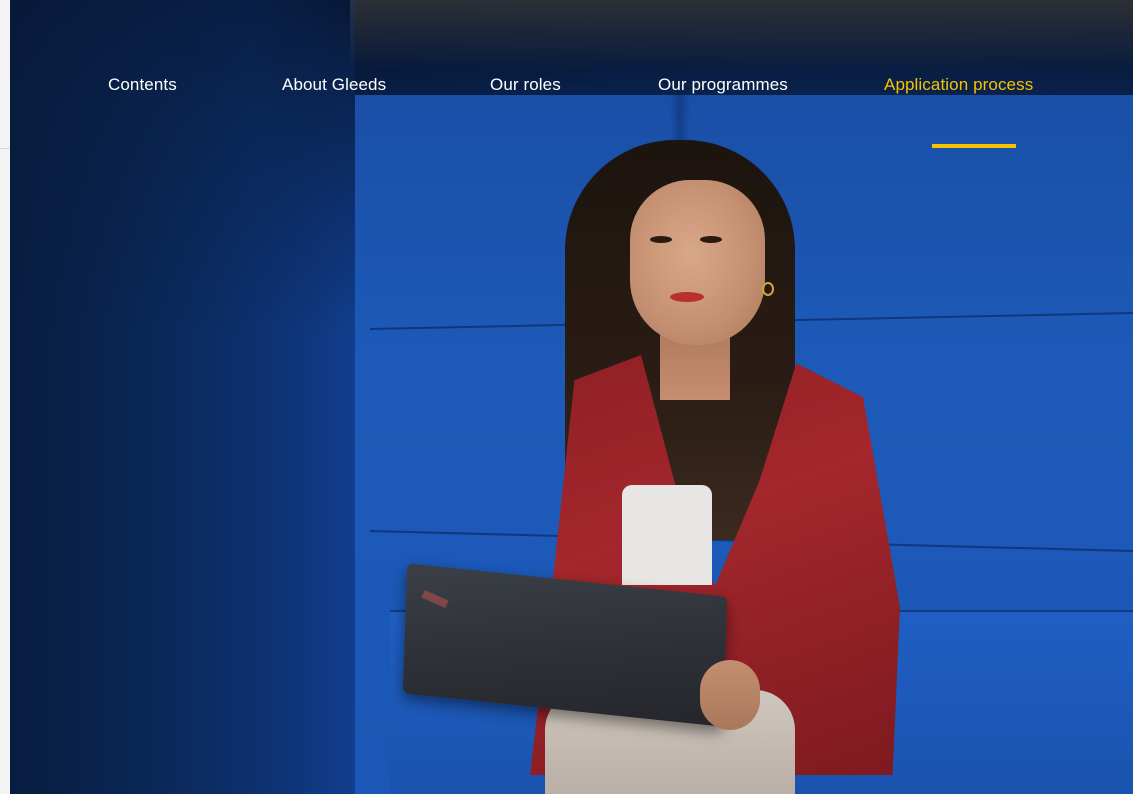 The height and width of the screenshot is (794, 1133). What do you see at coordinates (730, 695) in the screenshot?
I see `hand` at bounding box center [730, 695].